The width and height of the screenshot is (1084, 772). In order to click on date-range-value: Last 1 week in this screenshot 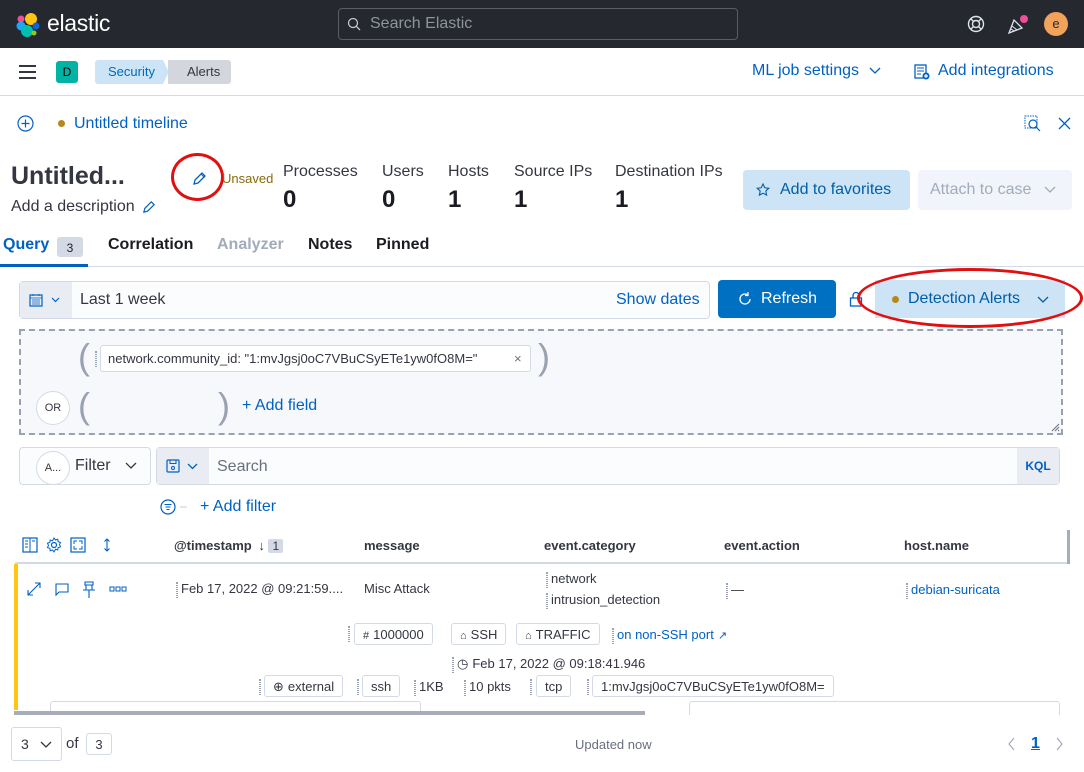, I will do `click(122, 300)`.